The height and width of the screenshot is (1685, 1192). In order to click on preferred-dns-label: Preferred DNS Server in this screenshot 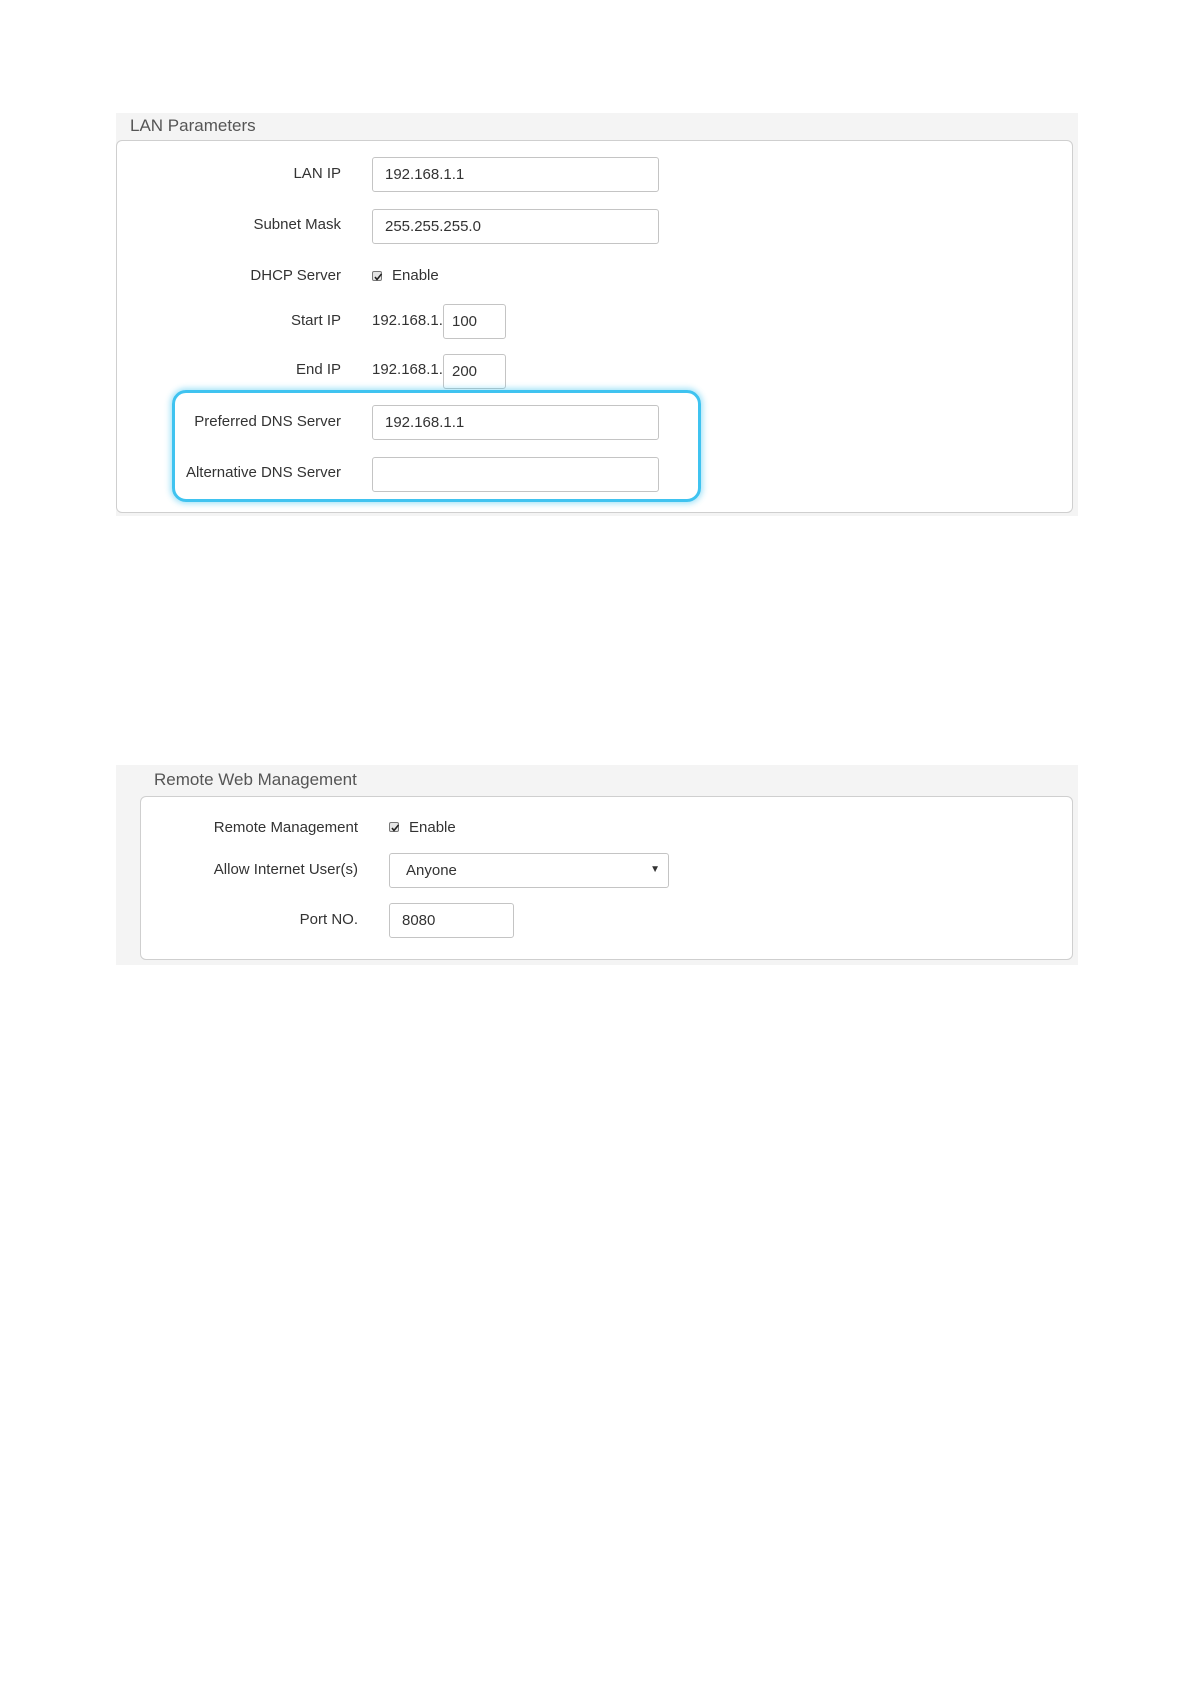, I will do `click(267, 421)`.